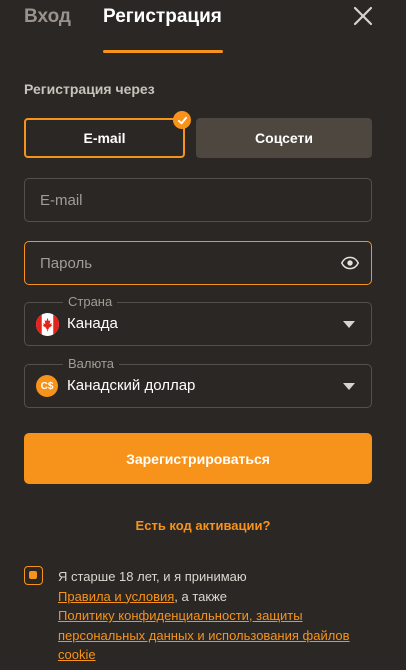 This screenshot has height=670, width=406. What do you see at coordinates (152, 576) in the screenshot?
I see `agreement-text-part1: Я старше 18 лет, и я принимаю` at bounding box center [152, 576].